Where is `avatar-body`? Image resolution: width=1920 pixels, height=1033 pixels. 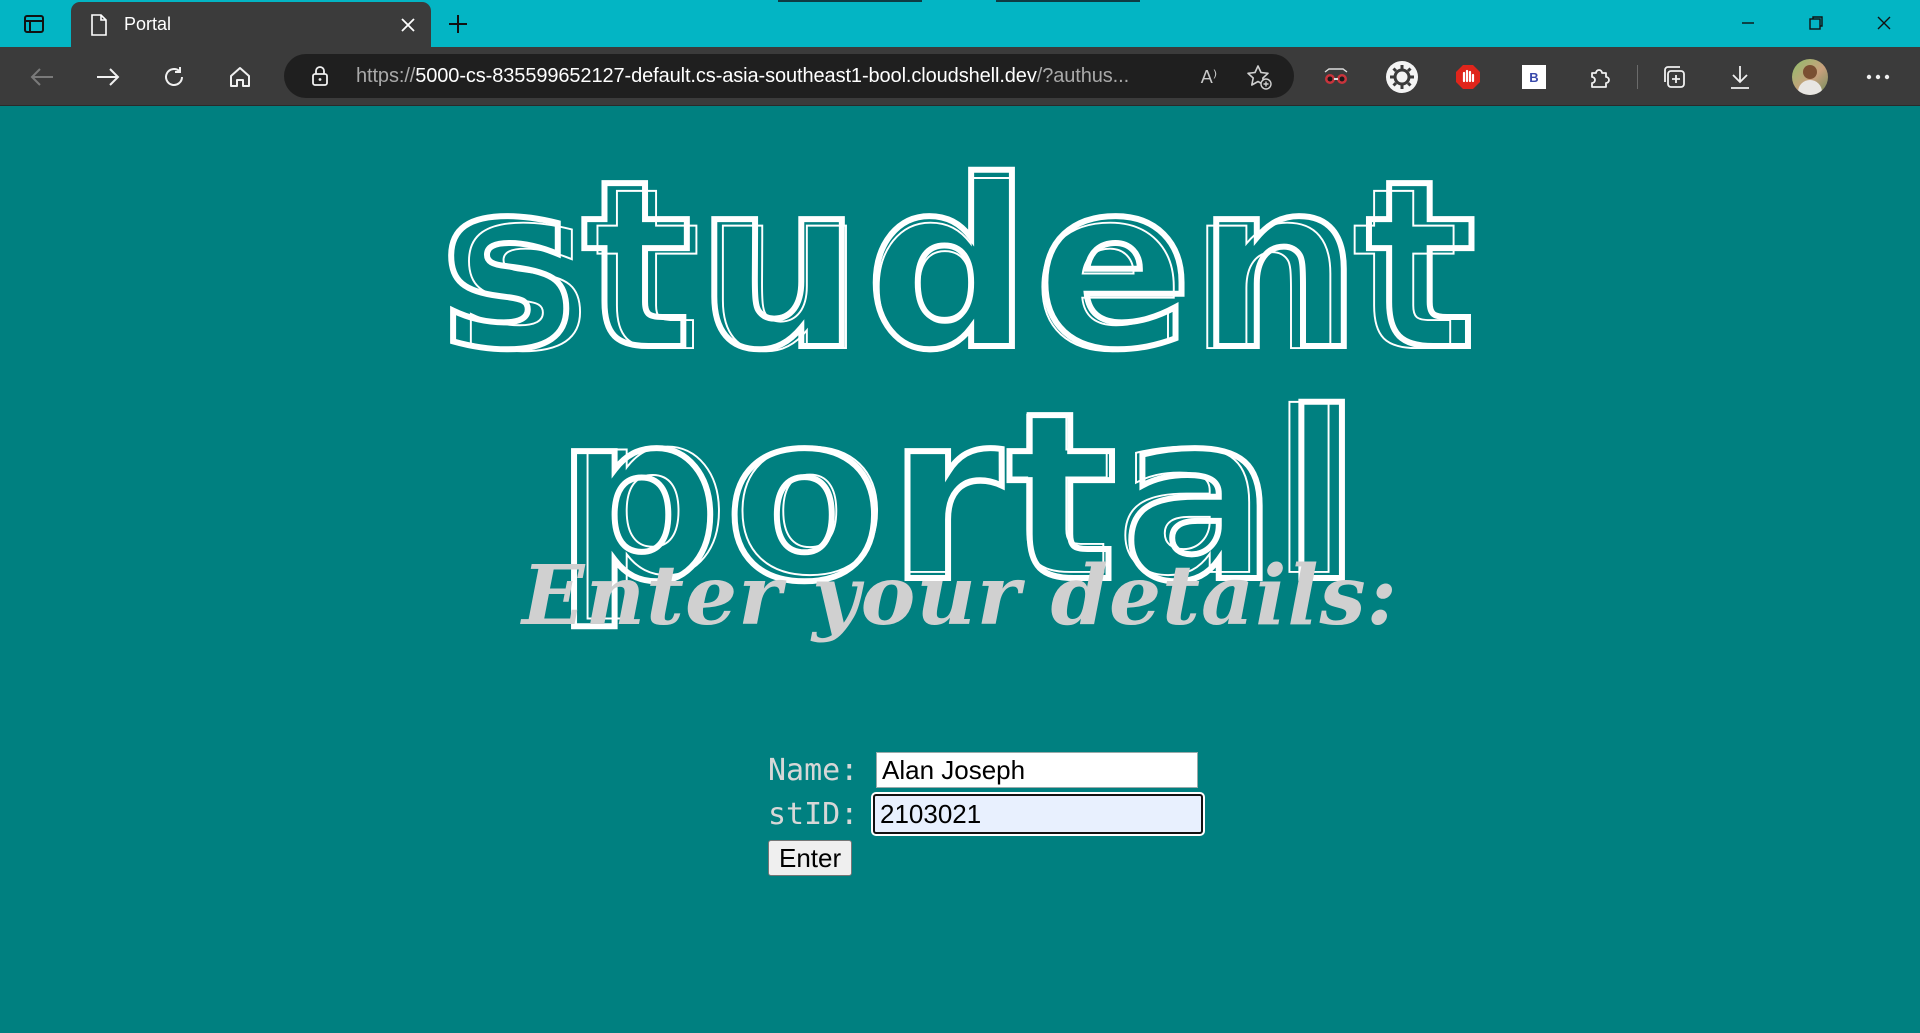 avatar-body is located at coordinates (1810, 87).